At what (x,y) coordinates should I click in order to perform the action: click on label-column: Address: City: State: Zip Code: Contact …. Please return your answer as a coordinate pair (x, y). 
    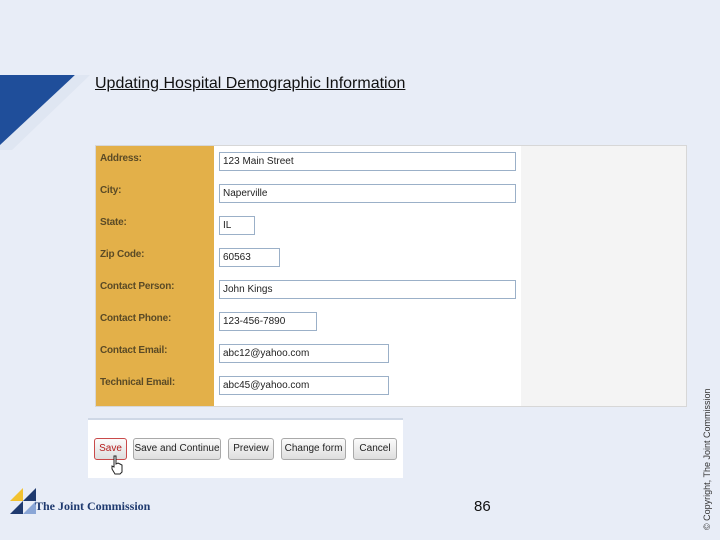
    Looking at the image, I should click on (155, 276).